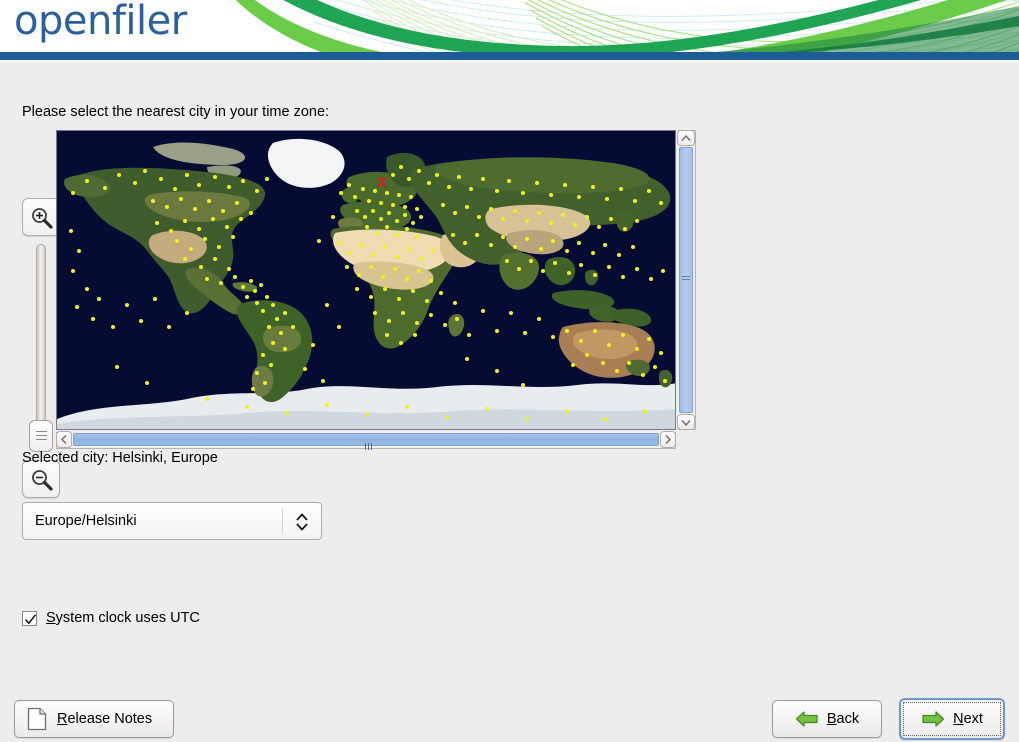  I want to click on utc-checkbox-label: System clock uses UTC, so click(123, 618).